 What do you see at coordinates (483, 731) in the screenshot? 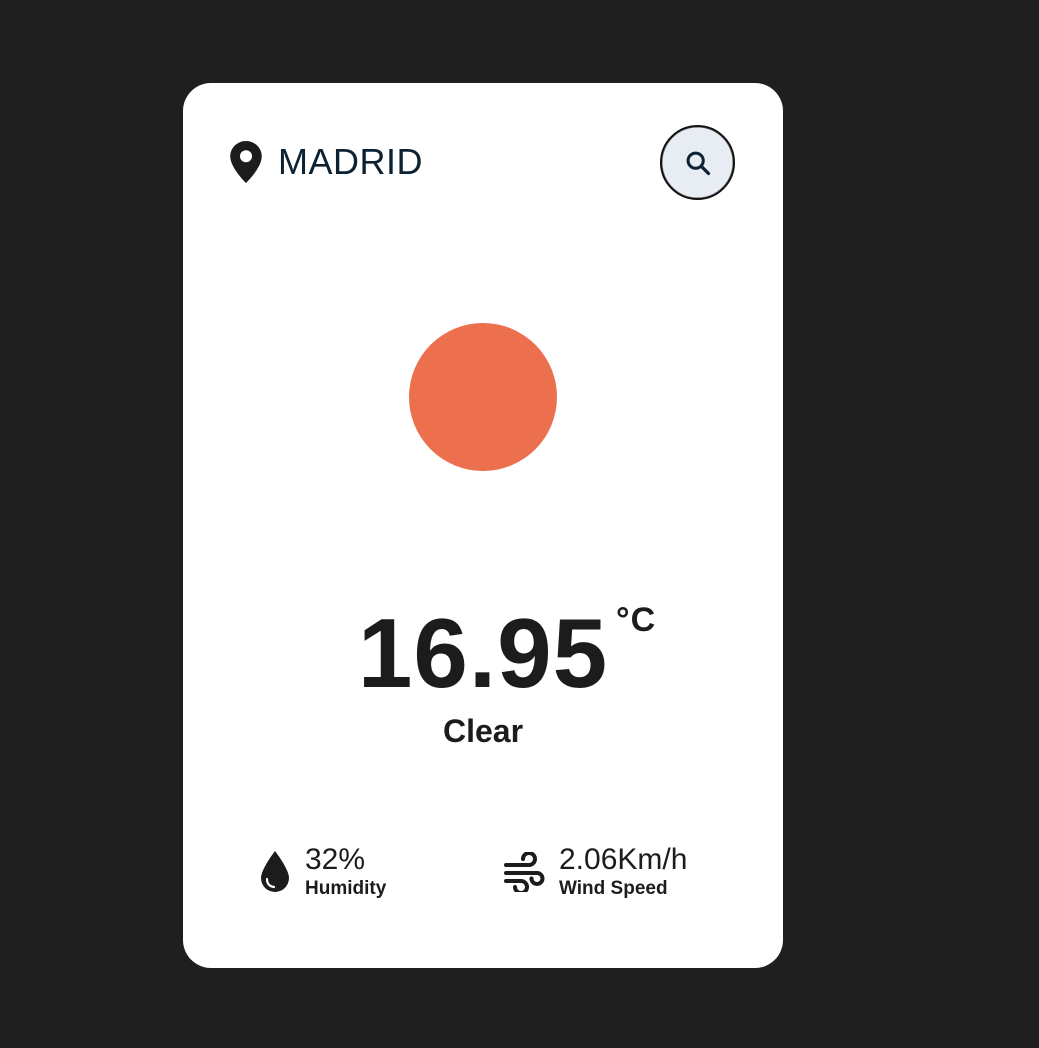
I see `weather-condition: Clear` at bounding box center [483, 731].